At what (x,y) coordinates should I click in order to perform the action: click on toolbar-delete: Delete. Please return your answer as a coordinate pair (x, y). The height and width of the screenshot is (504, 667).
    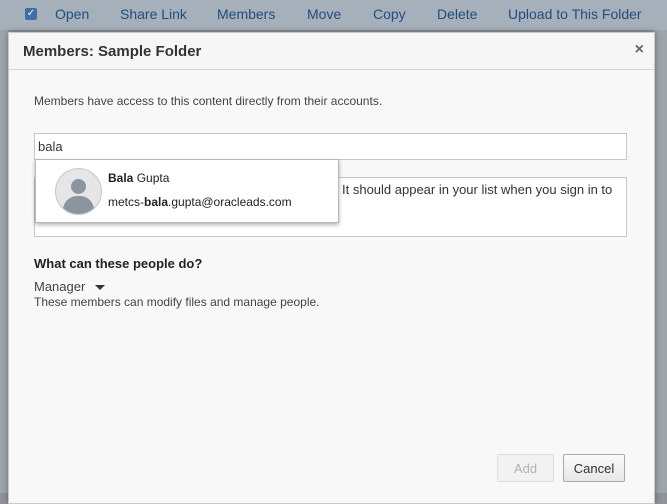
    Looking at the image, I should click on (457, 14).